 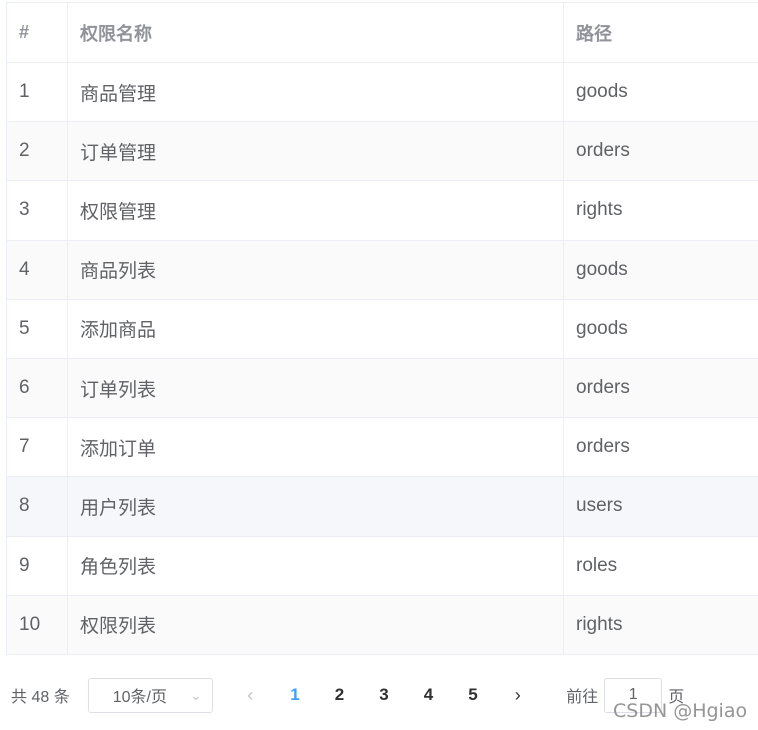 I want to click on cell-path: users, so click(x=599, y=506).